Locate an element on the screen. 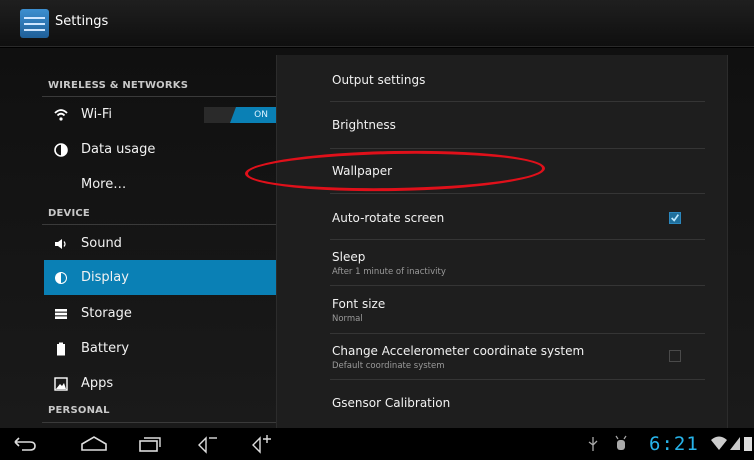  setting-title: Output settings is located at coordinates (379, 80).